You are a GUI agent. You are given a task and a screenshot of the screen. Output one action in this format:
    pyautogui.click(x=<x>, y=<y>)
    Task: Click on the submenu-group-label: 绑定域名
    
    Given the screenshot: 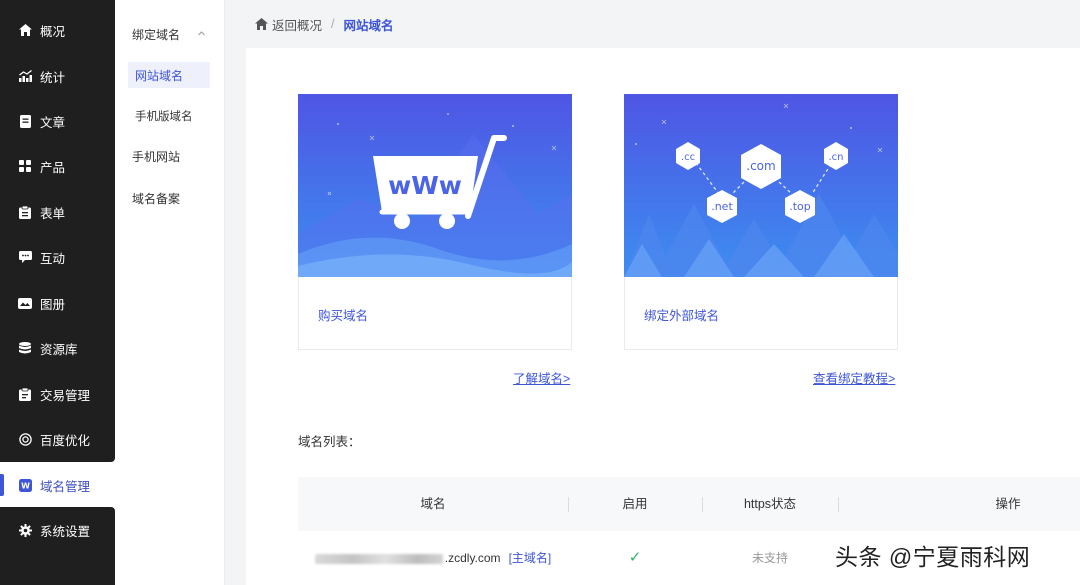 What is the action you would take?
    pyautogui.click(x=156, y=34)
    